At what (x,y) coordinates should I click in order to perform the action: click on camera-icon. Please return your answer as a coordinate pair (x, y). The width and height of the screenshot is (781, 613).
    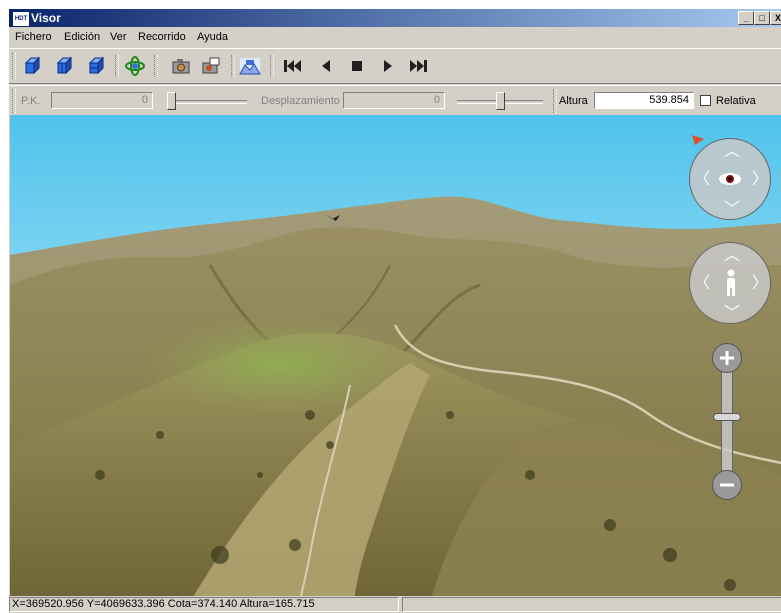
    Looking at the image, I should click on (181, 66).